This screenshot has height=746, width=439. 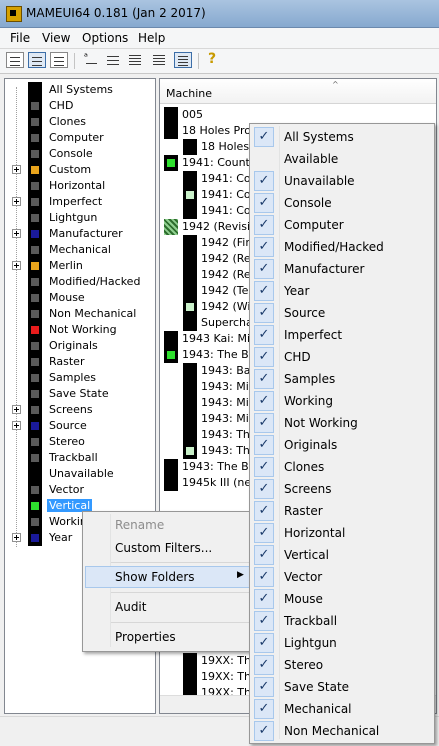 I want to click on machine-name: 1943 Kai: Mid, so click(x=220, y=338).